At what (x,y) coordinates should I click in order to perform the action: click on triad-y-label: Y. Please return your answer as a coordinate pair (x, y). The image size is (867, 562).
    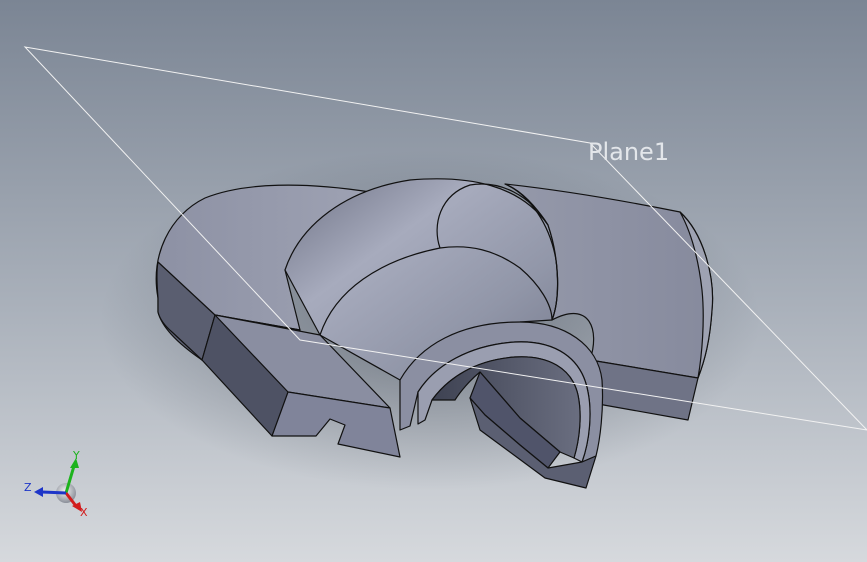
    Looking at the image, I should click on (76, 455).